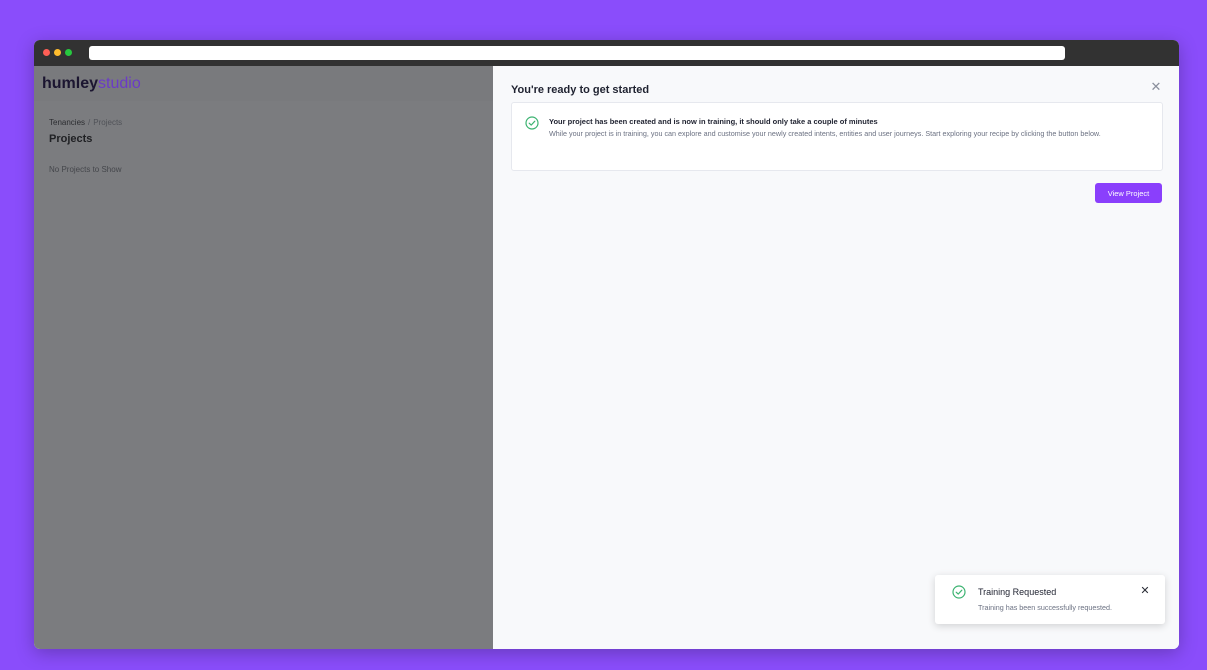 The image size is (1207, 670). Describe the element at coordinates (1128, 193) in the screenshot. I see `view-project-button: View Project` at that location.